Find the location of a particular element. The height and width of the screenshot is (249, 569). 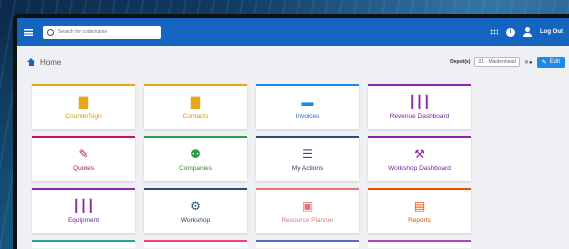

tile-quotes: ✎ Quotes is located at coordinates (83, 158).